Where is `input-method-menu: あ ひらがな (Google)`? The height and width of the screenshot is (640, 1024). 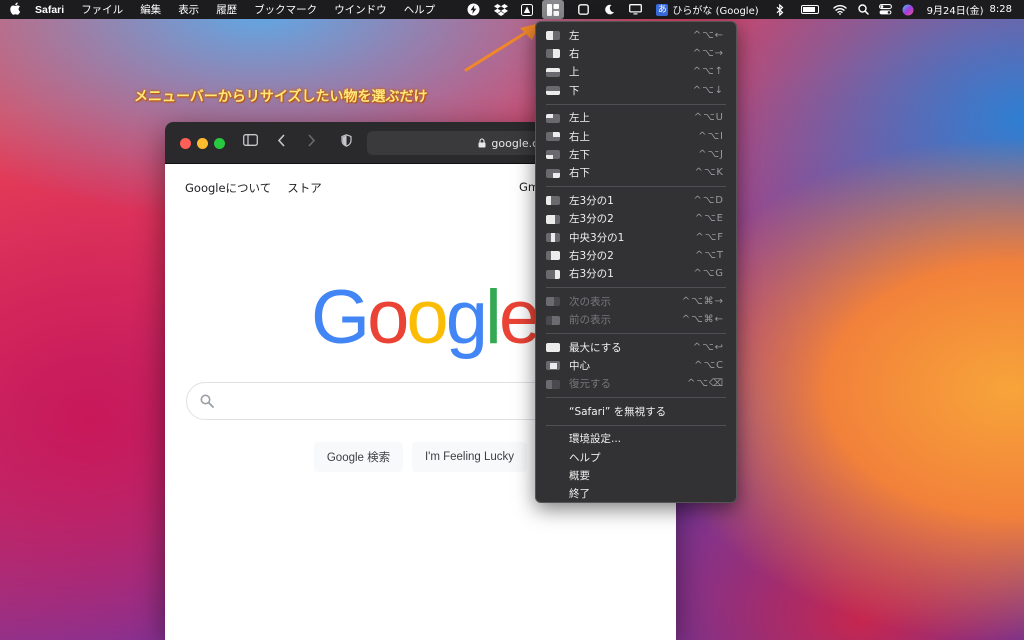
input-method-menu: あ ひらがな (Google) is located at coordinates (707, 9).